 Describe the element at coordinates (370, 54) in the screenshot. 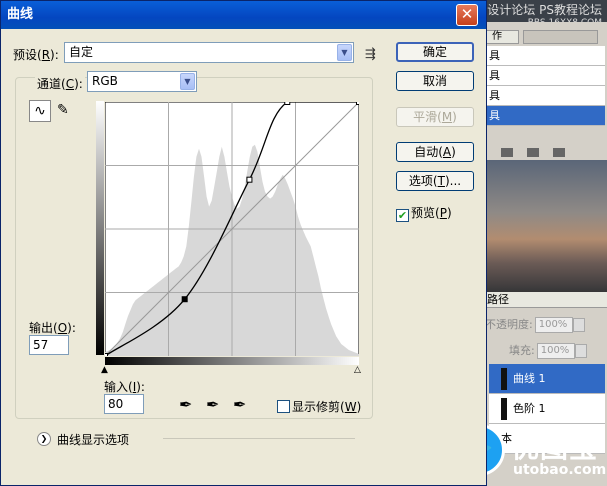

I see `preset-menu-icon: ⇶` at that location.